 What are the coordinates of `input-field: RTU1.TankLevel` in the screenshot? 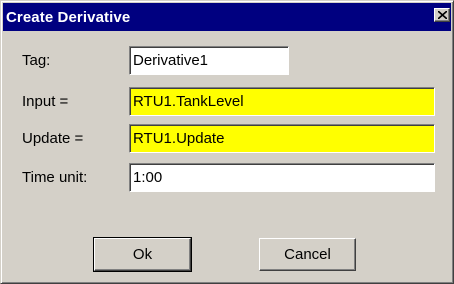 It's located at (282, 101).